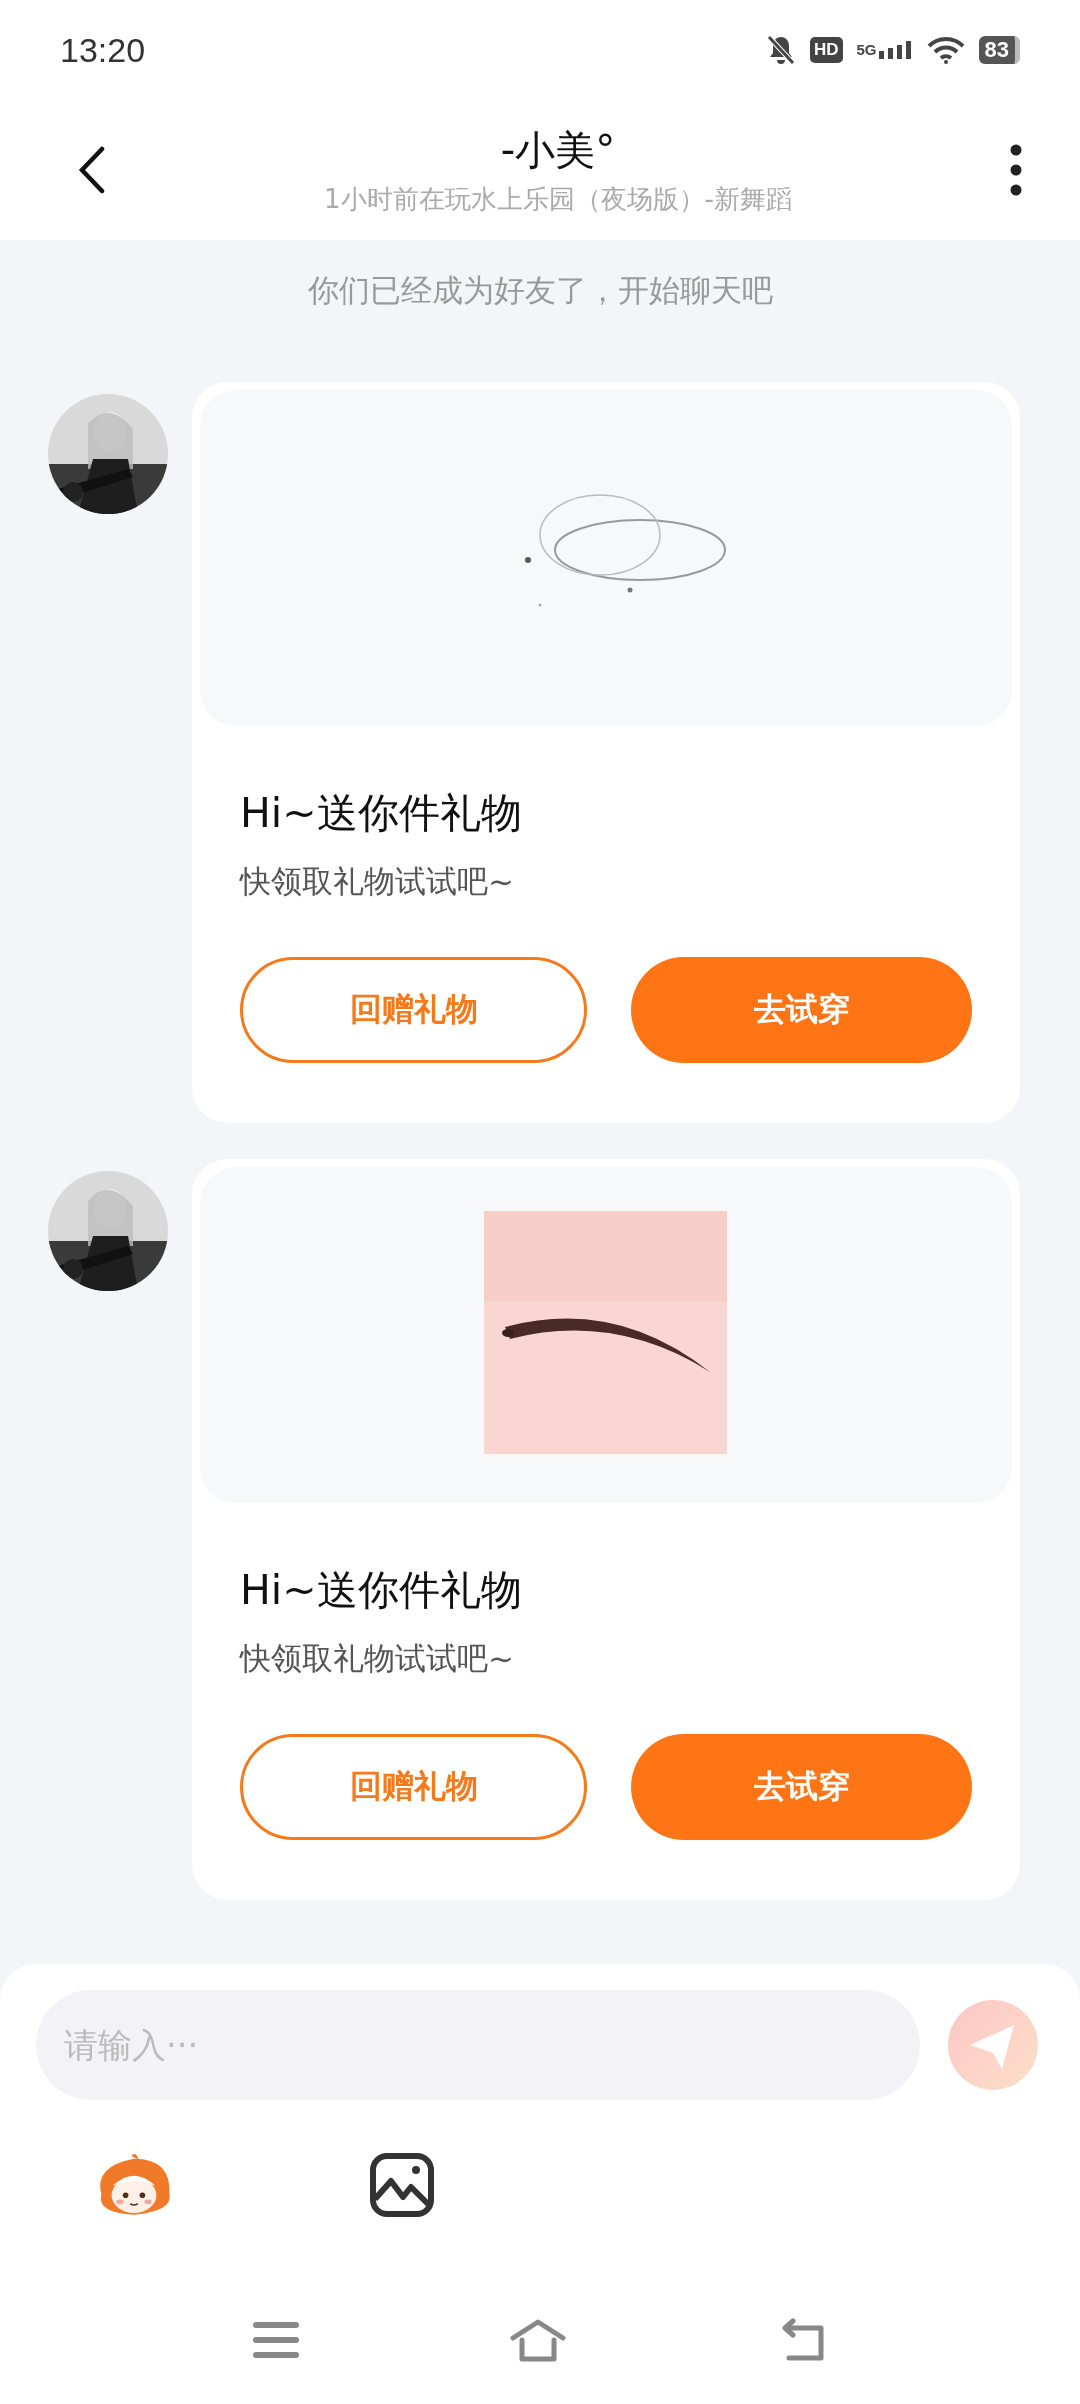 Image resolution: width=1080 pixels, height=2404 pixels. I want to click on bell-off-icon, so click(780, 50).